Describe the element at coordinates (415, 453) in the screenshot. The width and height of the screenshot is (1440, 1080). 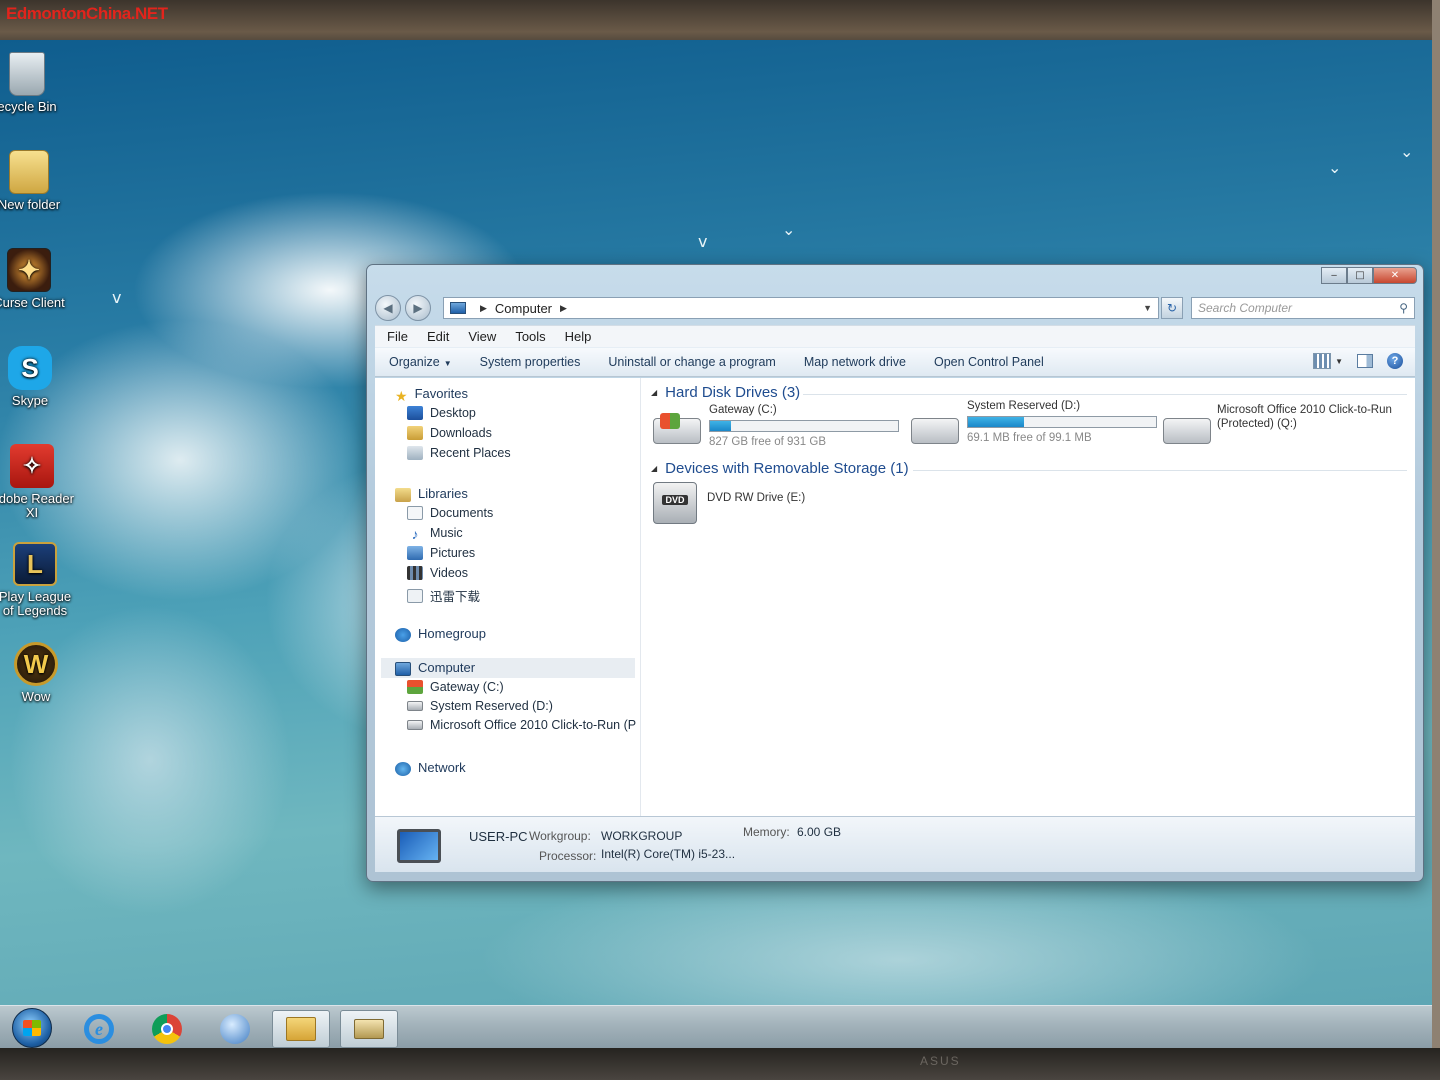
I see `recent-places-icon` at that location.